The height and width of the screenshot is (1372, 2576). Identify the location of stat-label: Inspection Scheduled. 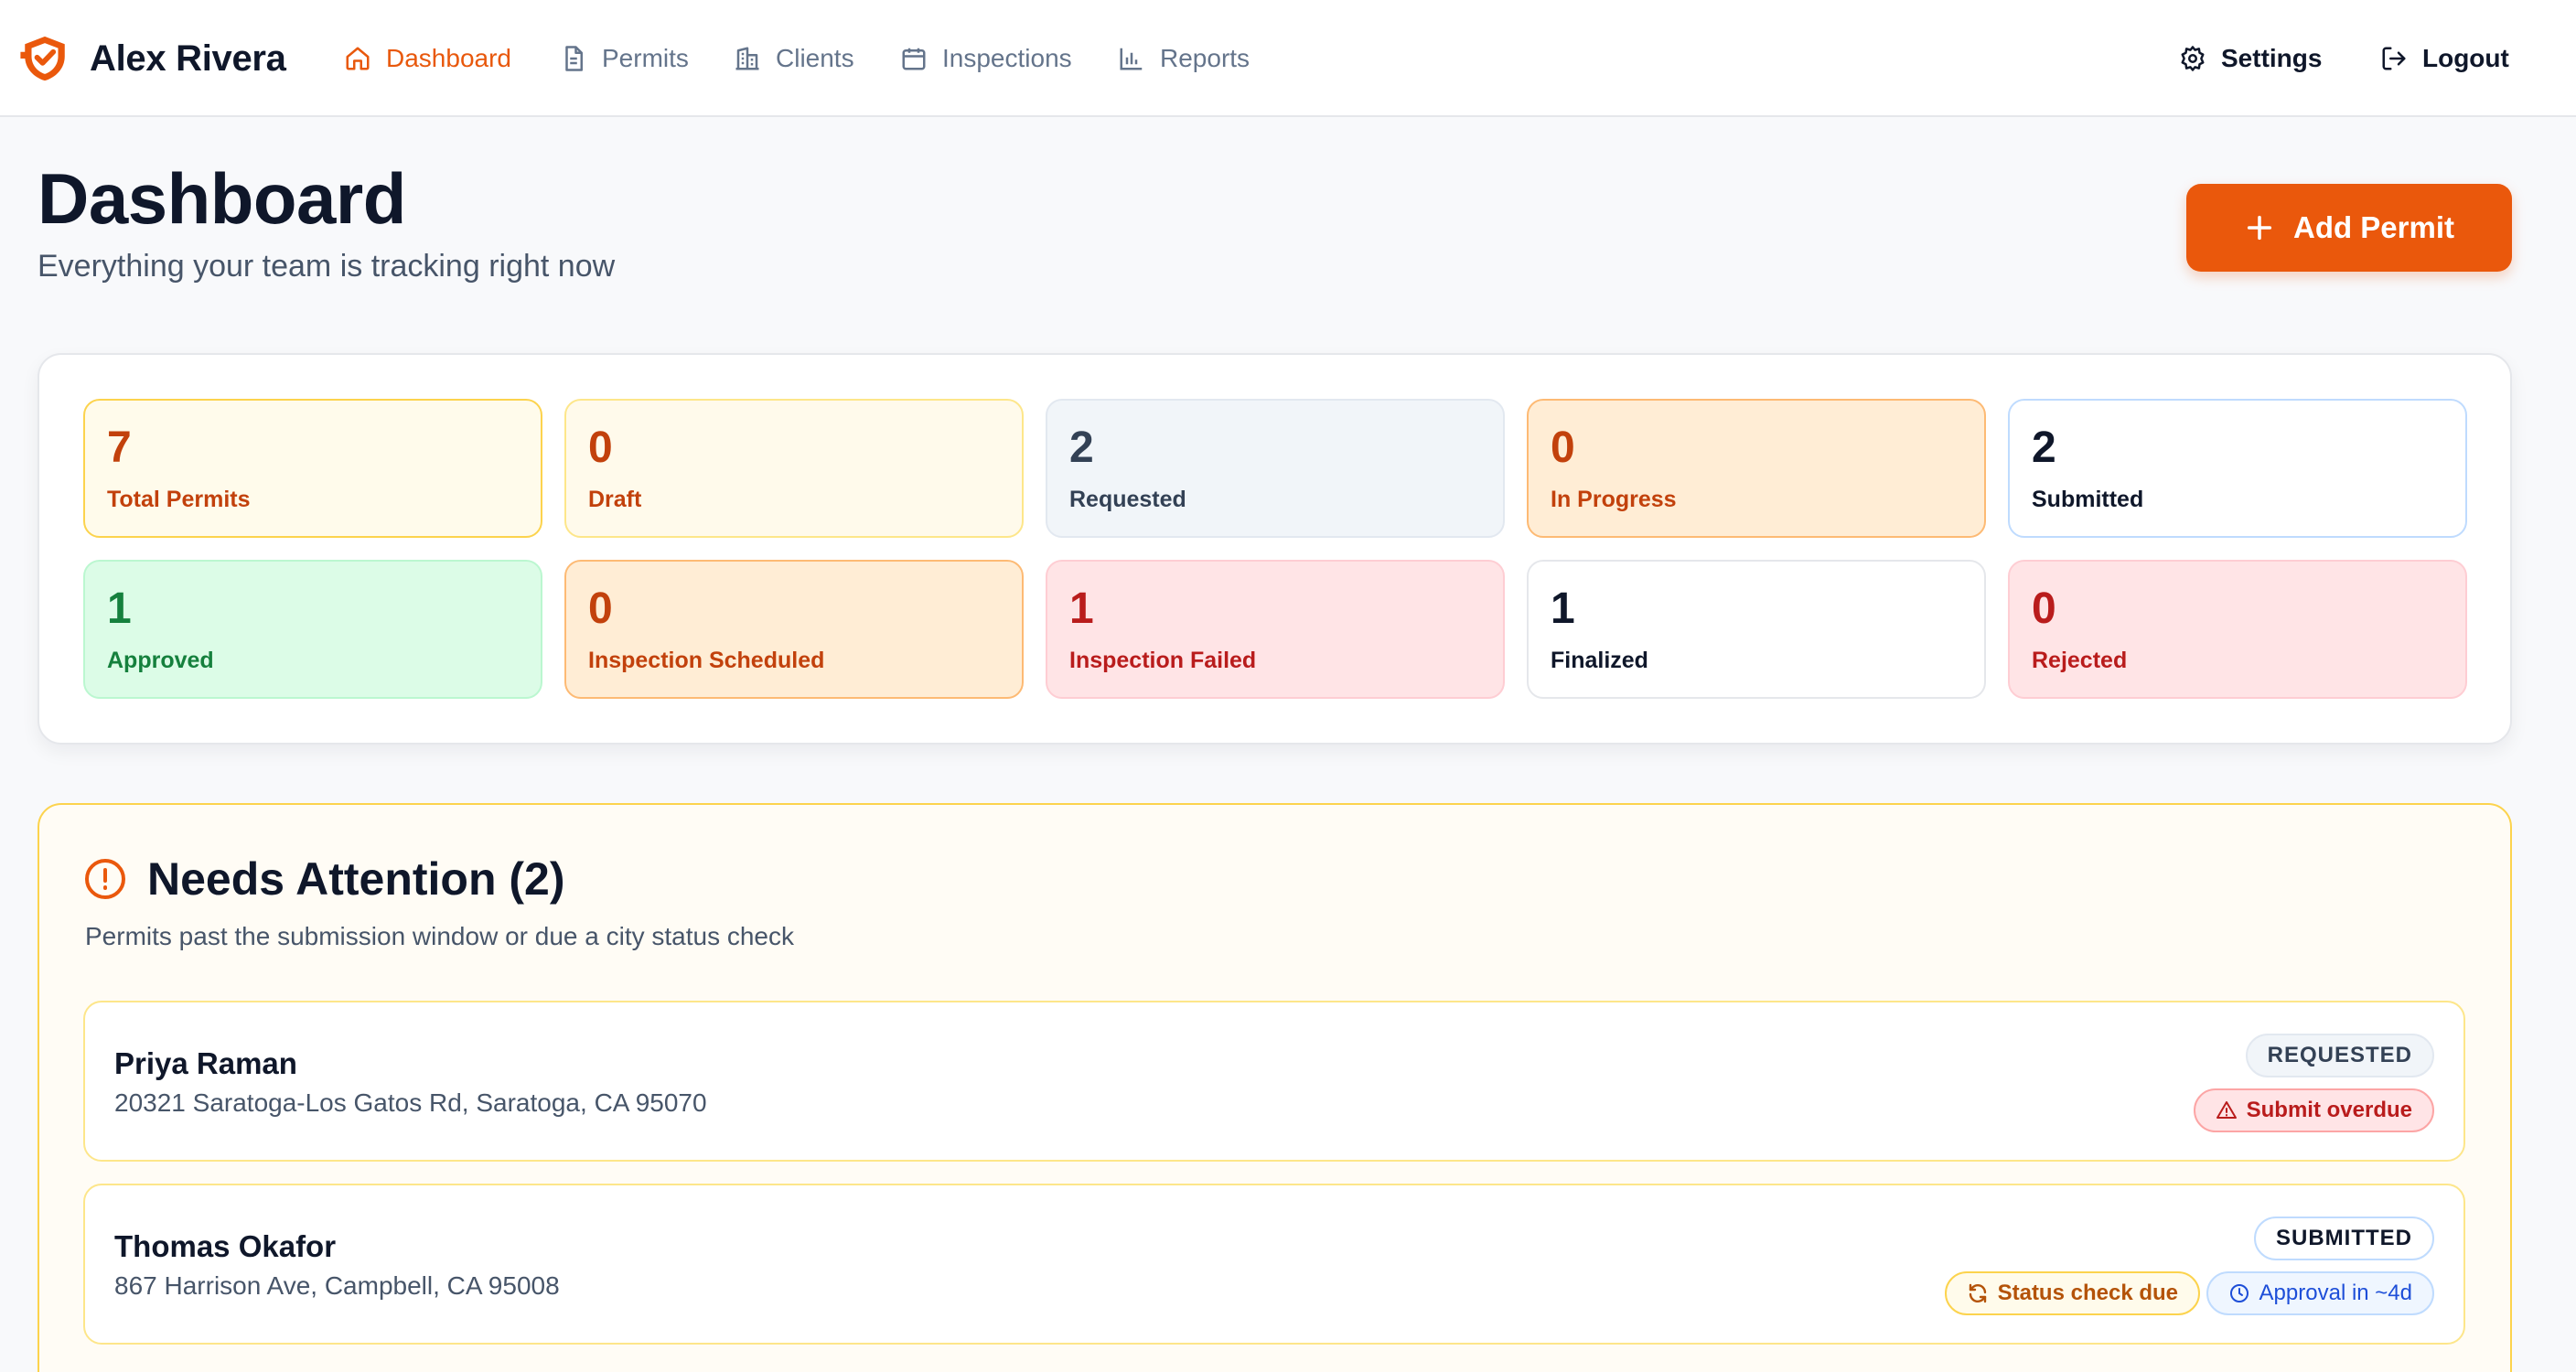
(706, 660).